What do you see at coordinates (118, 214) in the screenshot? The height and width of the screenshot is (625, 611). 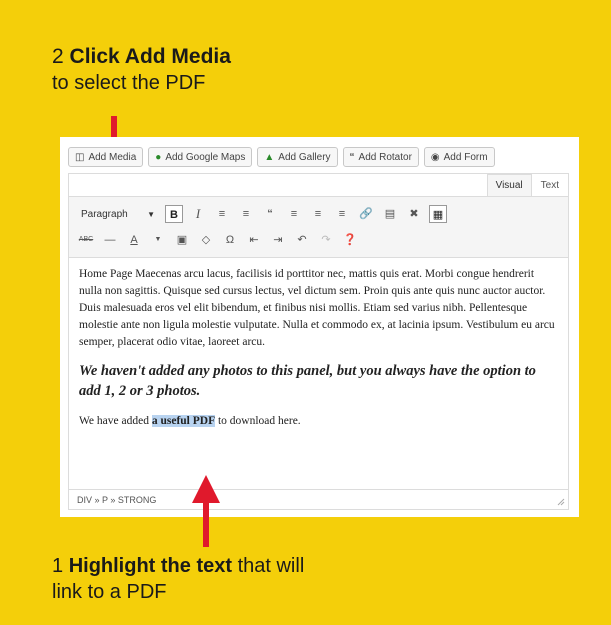 I see `format-select: Paragraph ▼` at bounding box center [118, 214].